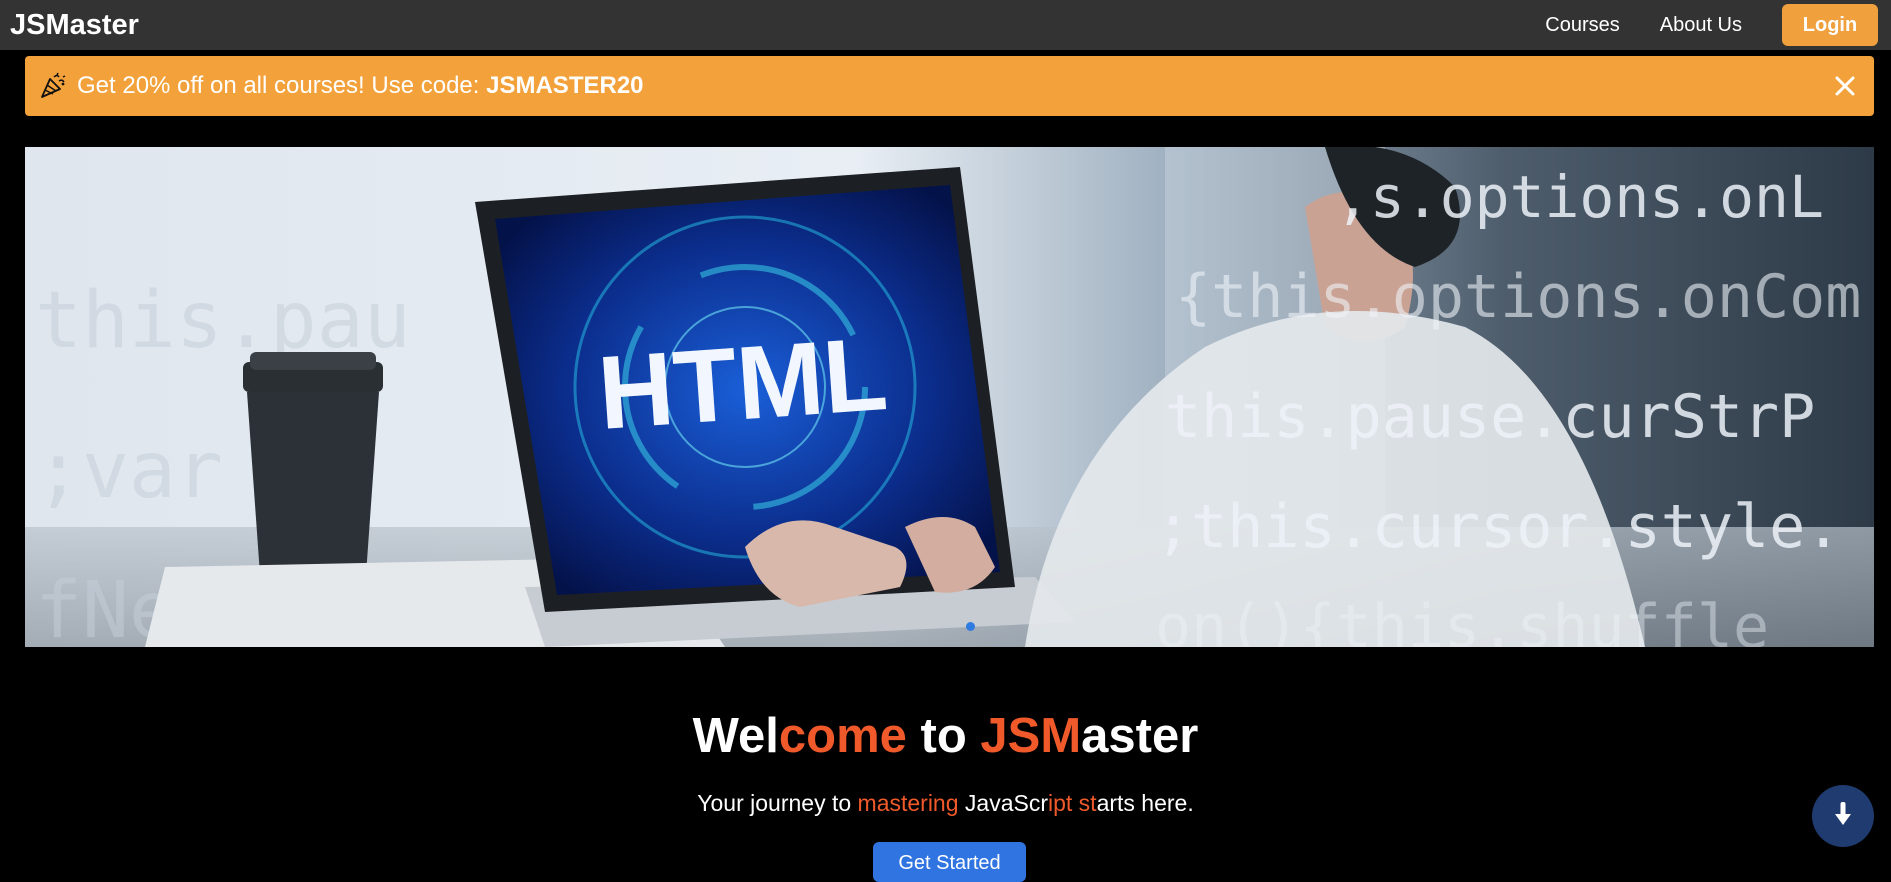 This screenshot has width=1891, height=882. I want to click on tagline-part-1: Your journey to, so click(777, 803).